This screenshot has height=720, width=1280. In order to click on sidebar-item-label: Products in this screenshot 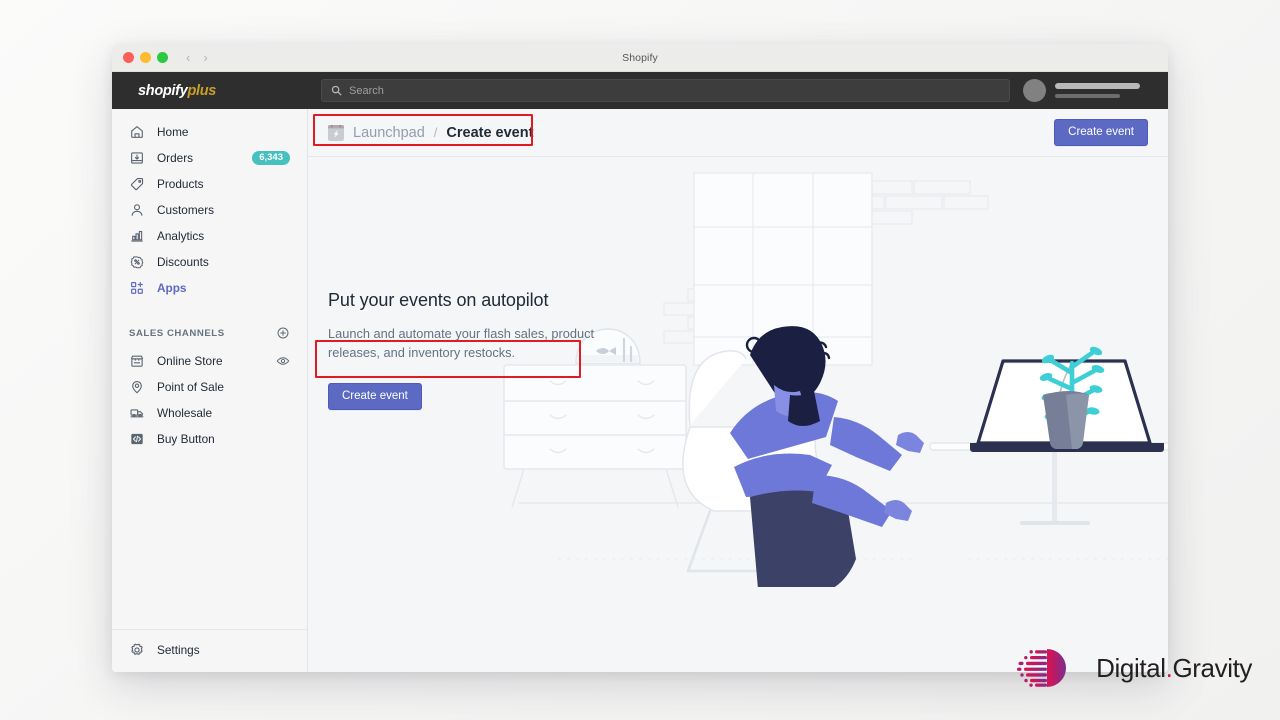, I will do `click(180, 184)`.